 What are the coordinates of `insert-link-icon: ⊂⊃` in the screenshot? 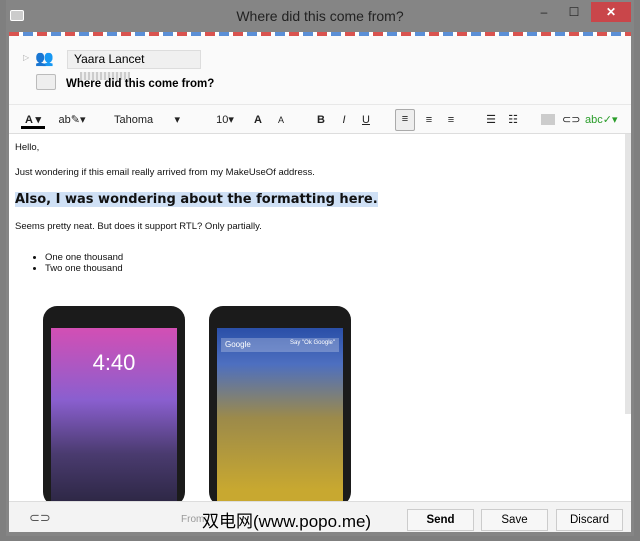 It's located at (571, 120).